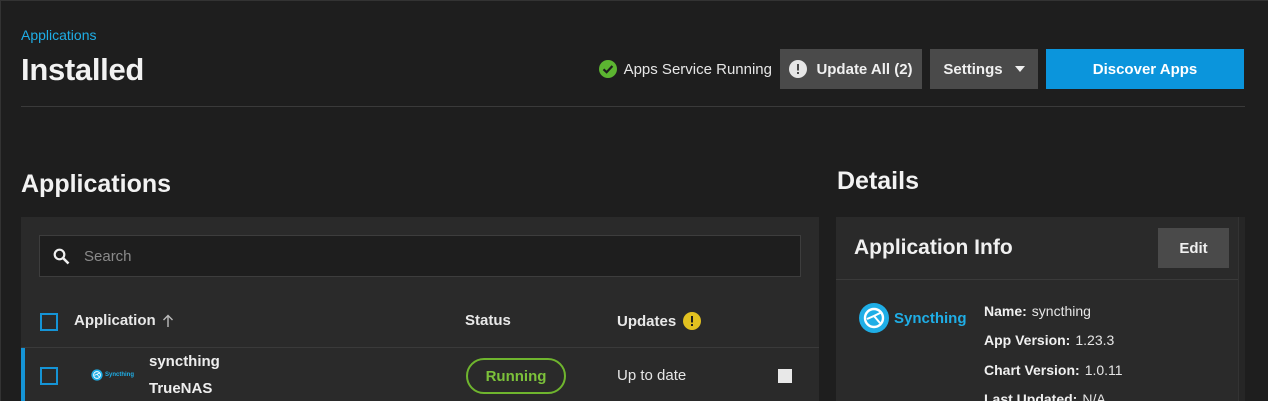  I want to click on application-info-title: Application Info, so click(933, 247).